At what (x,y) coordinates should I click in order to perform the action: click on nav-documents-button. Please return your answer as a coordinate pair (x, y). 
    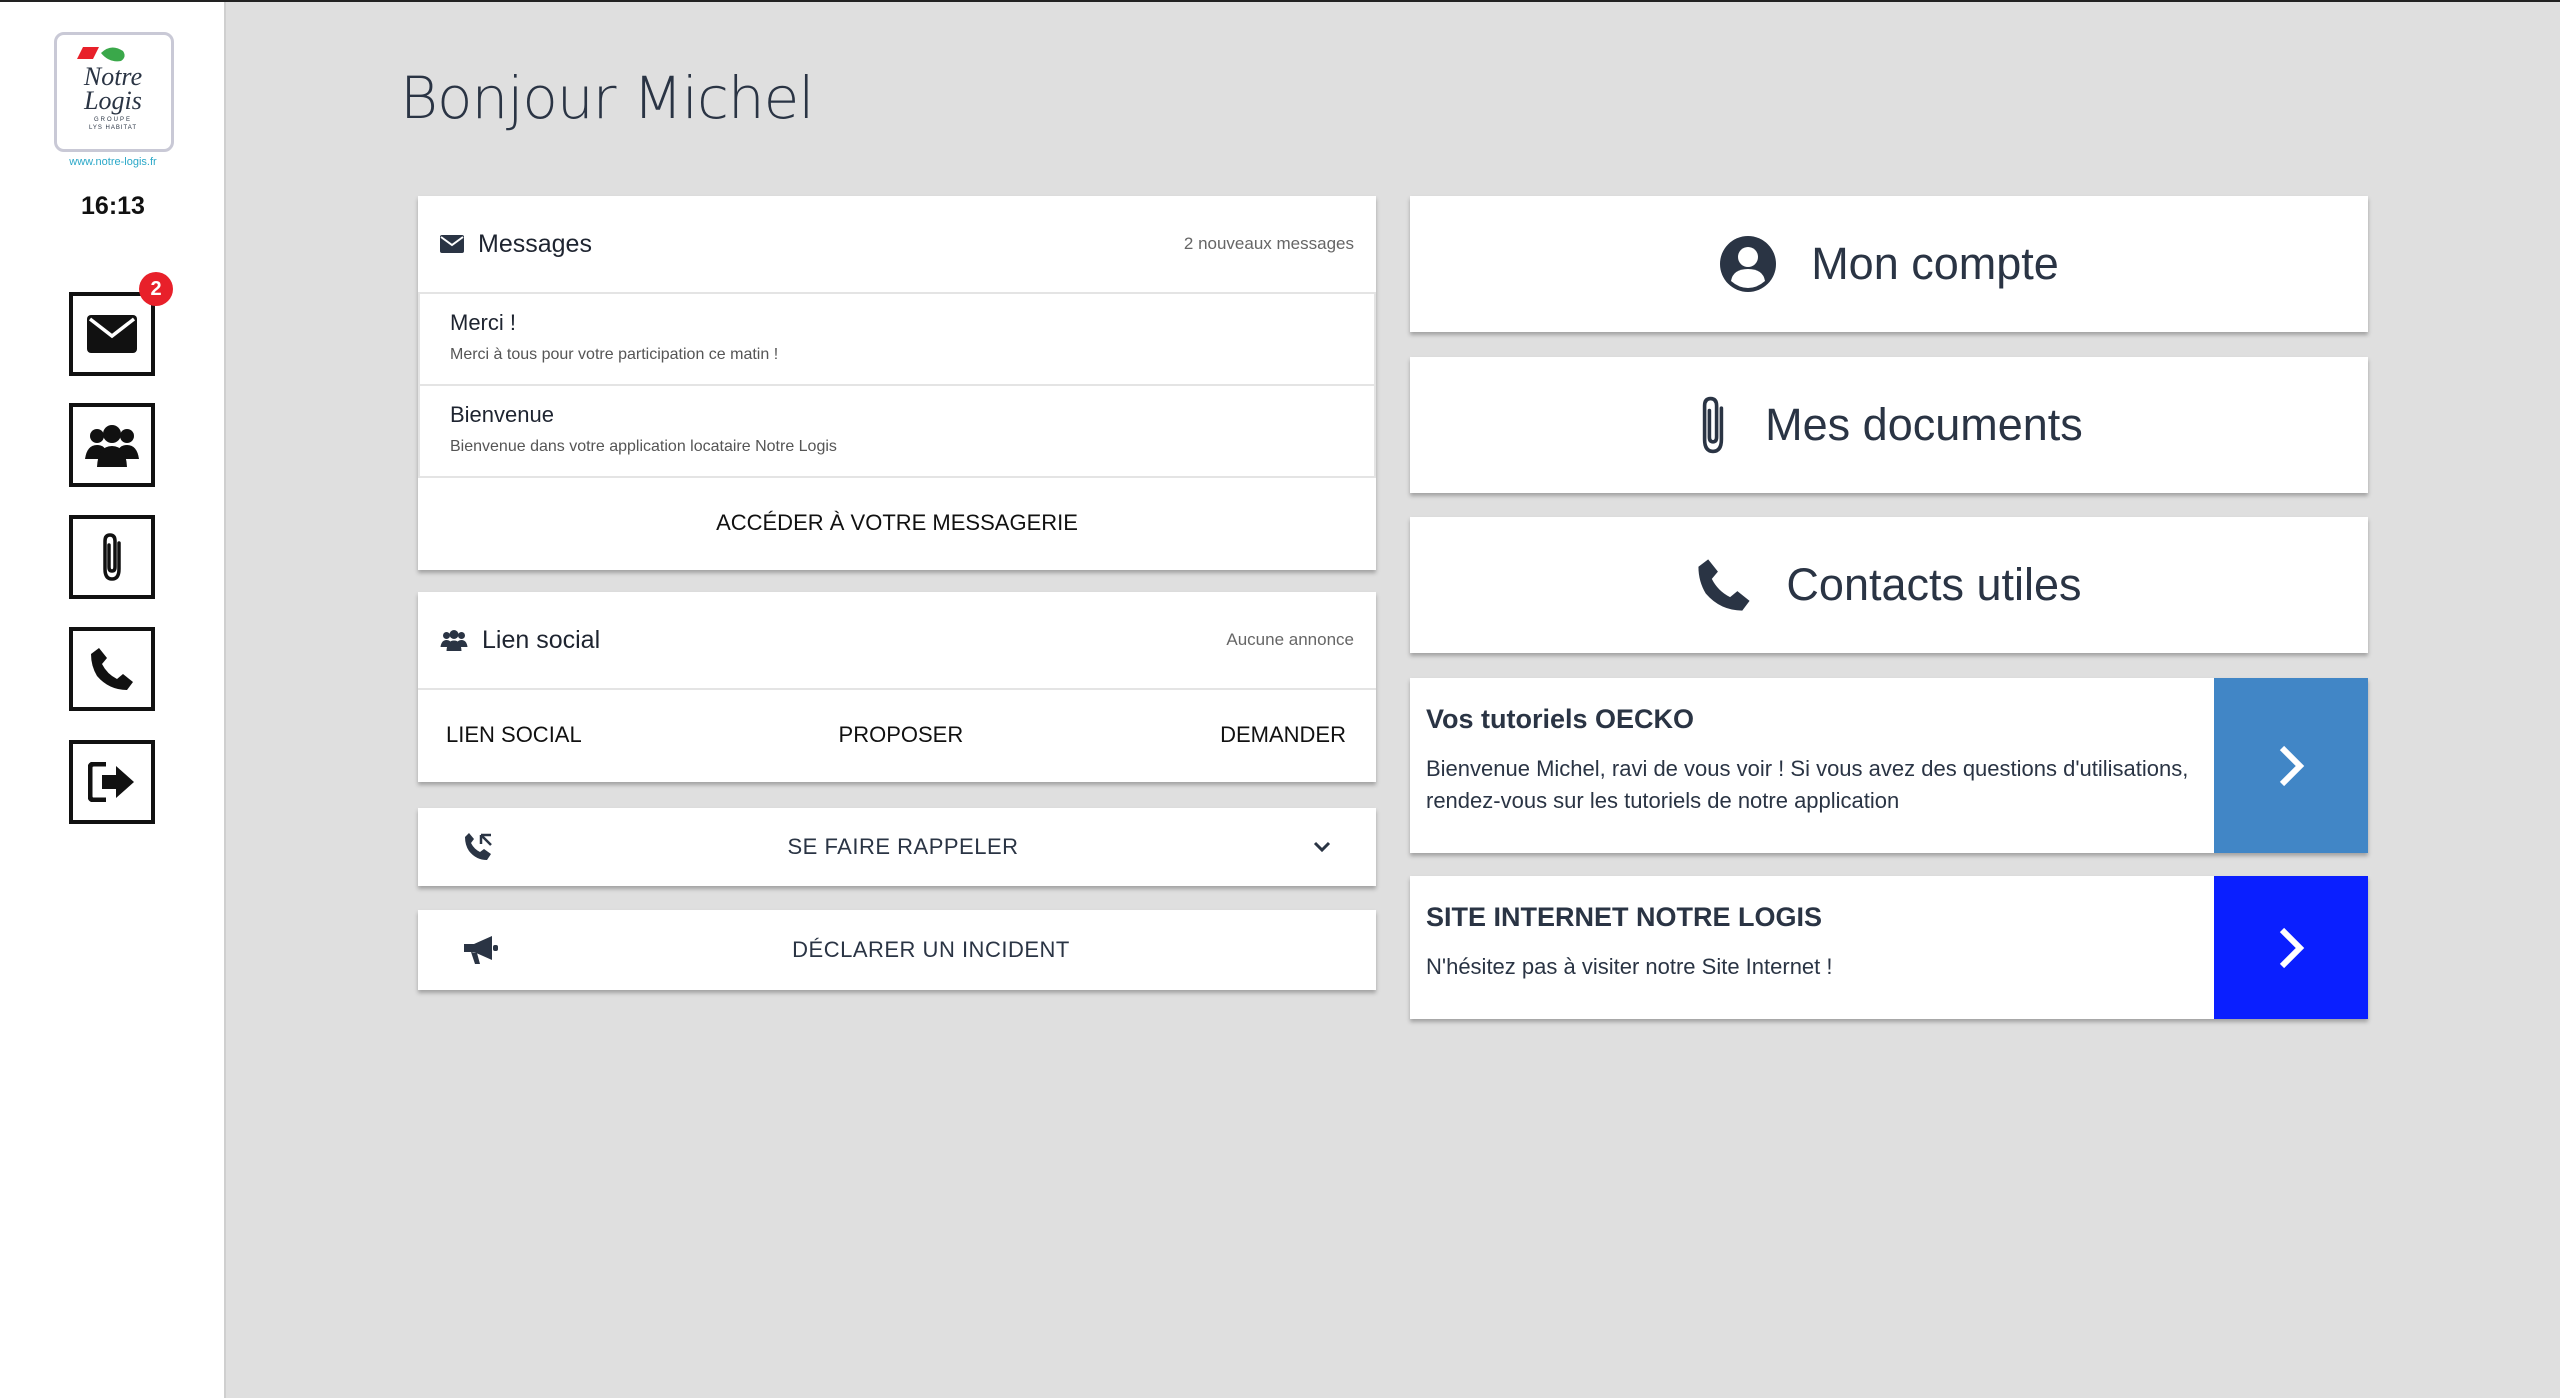
    Looking at the image, I should click on (112, 557).